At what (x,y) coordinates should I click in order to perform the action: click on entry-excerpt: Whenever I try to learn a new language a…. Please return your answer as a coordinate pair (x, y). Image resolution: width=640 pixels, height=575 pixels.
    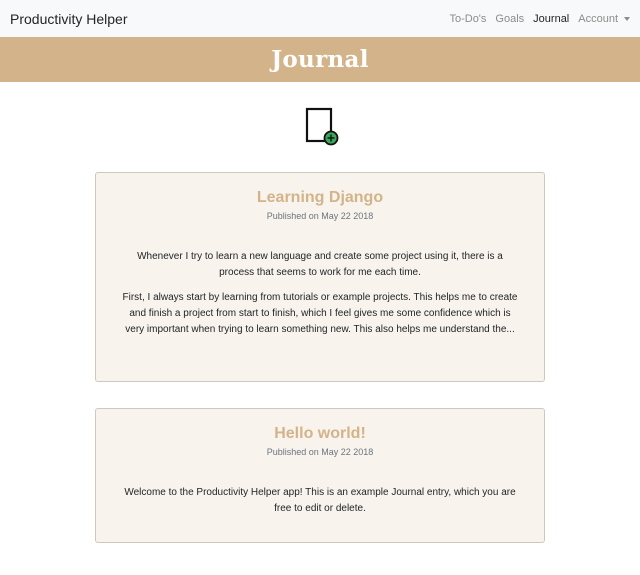
    Looking at the image, I should click on (320, 293).